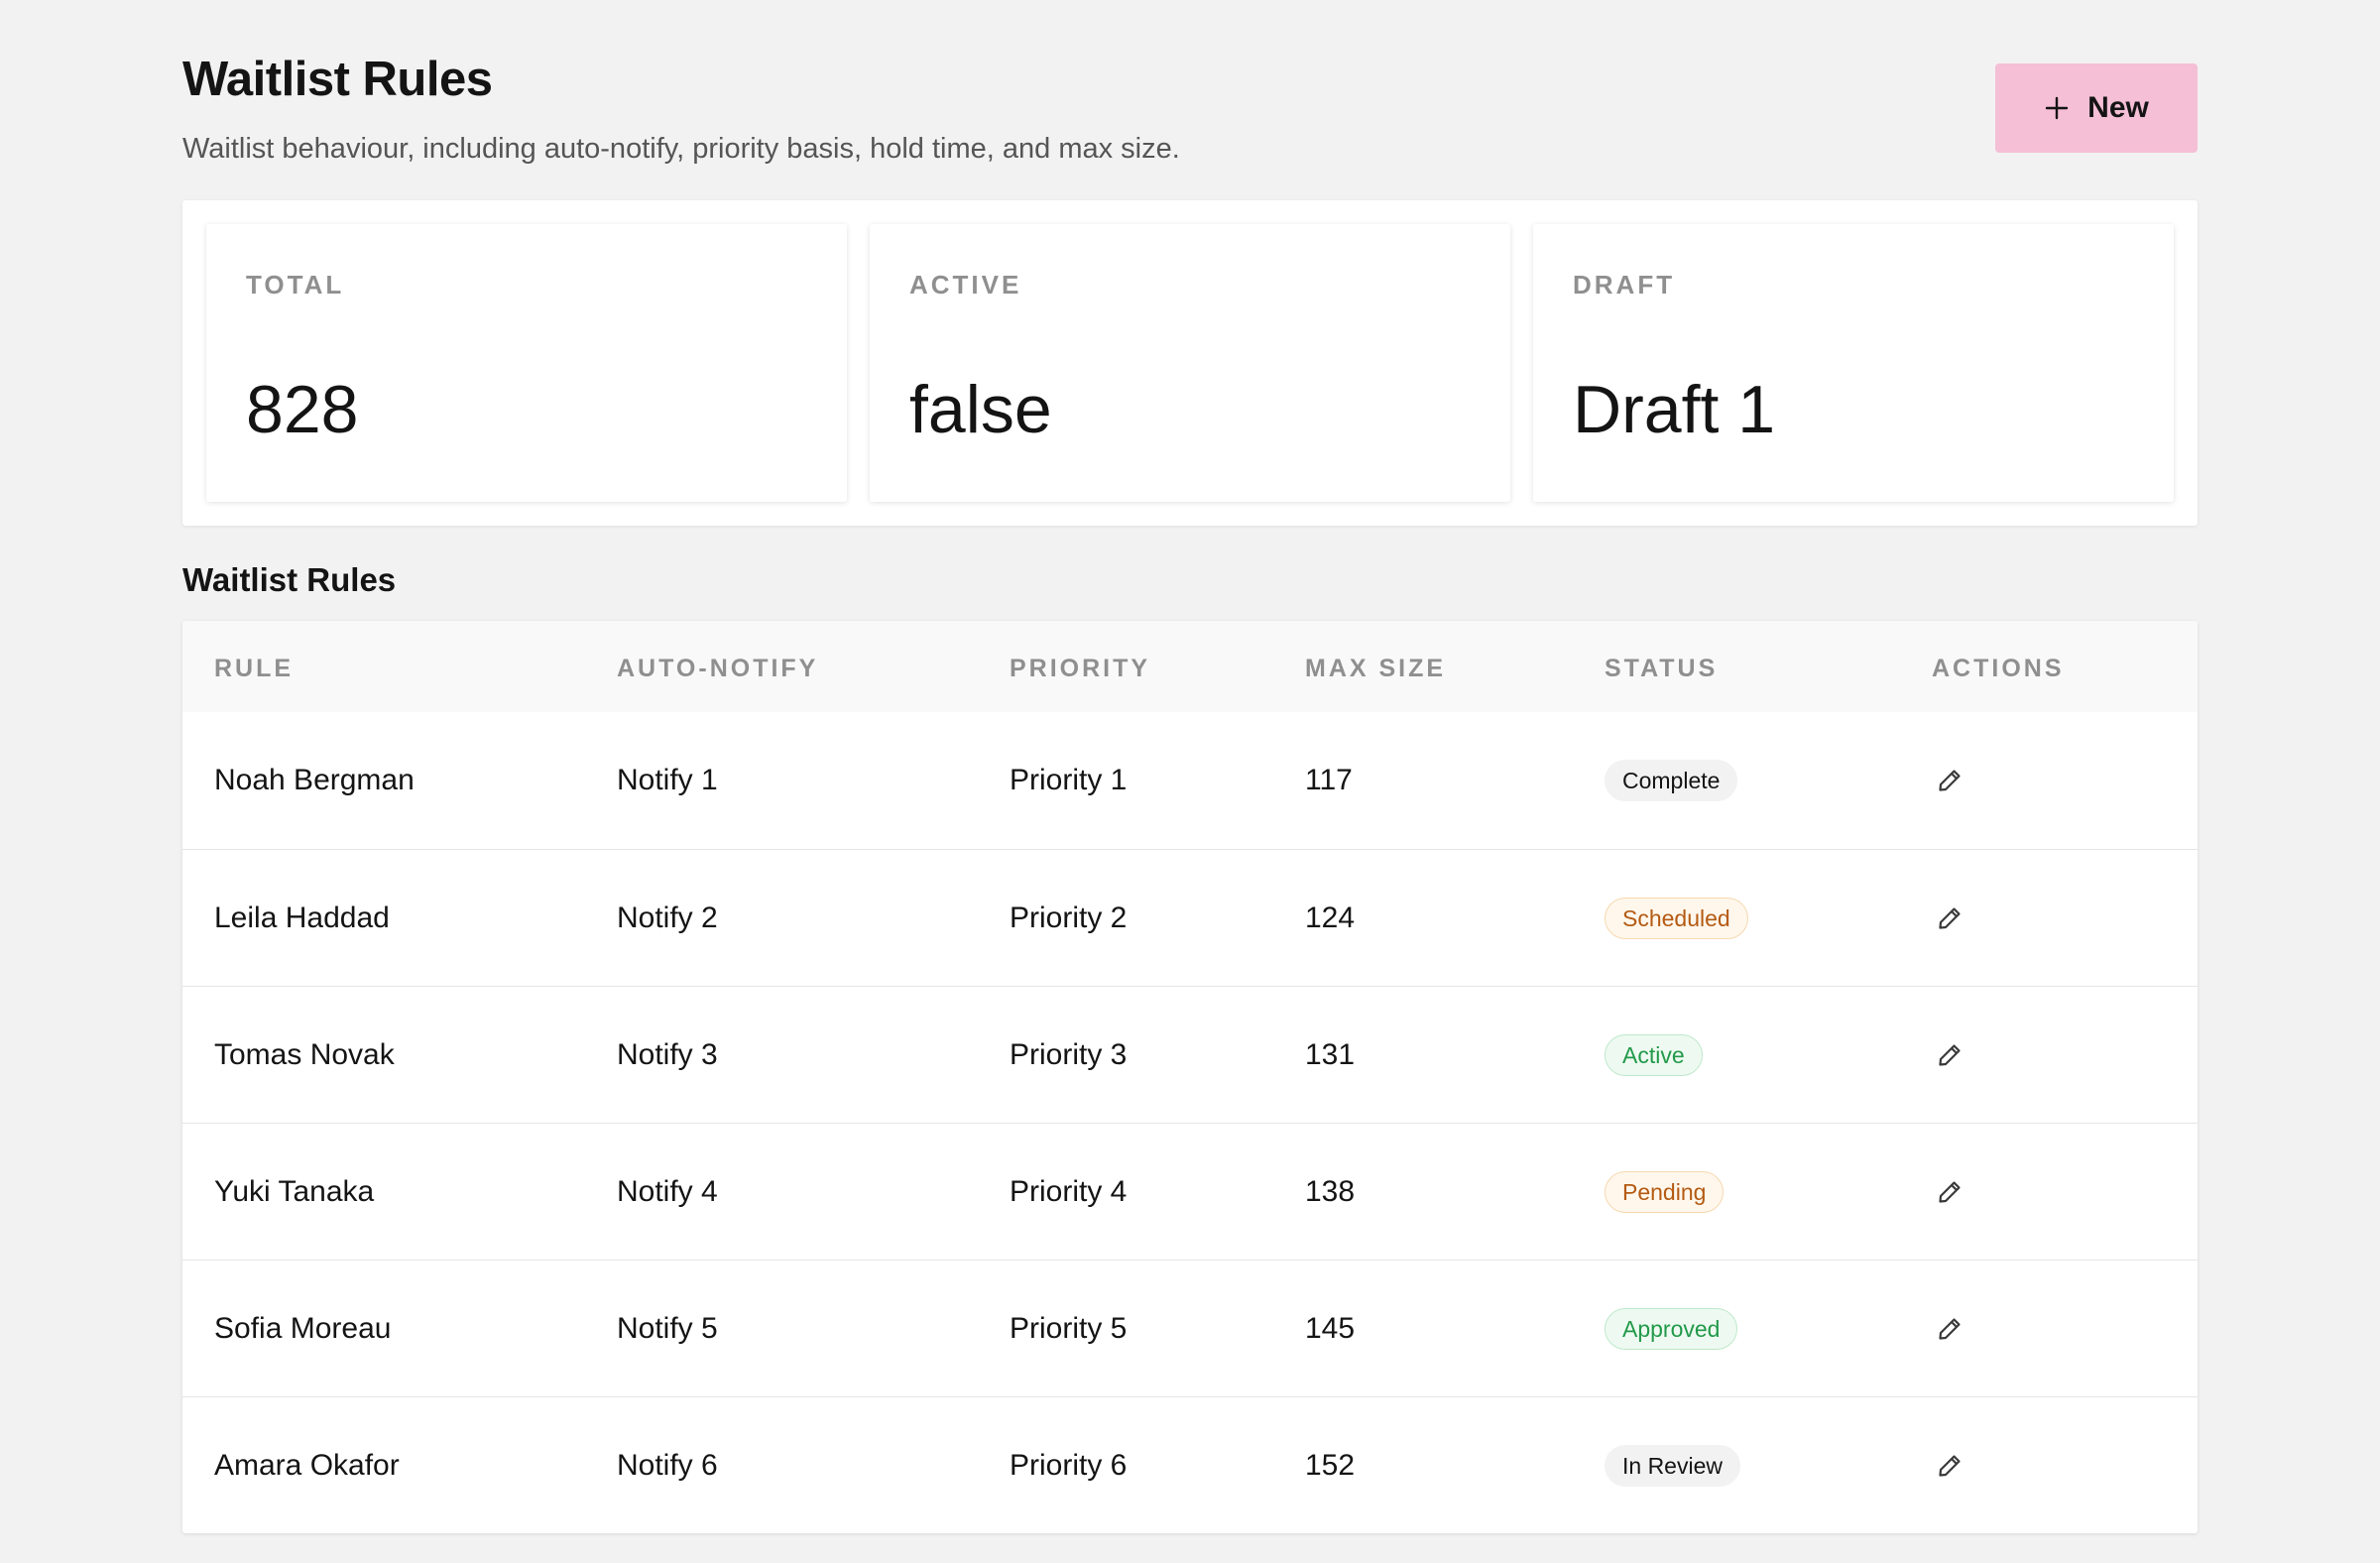  What do you see at coordinates (667, 780) in the screenshot?
I see `auto-notify-cell: Notify 1` at bounding box center [667, 780].